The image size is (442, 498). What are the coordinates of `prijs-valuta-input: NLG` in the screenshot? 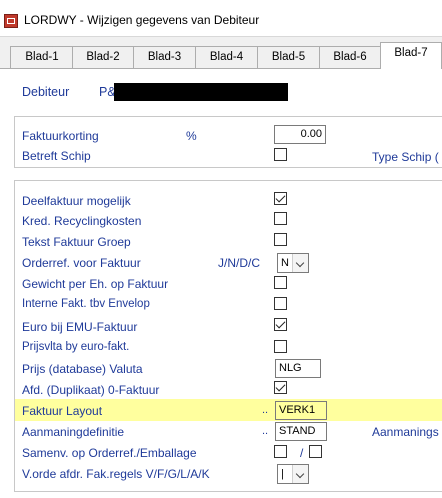 It's located at (298, 368).